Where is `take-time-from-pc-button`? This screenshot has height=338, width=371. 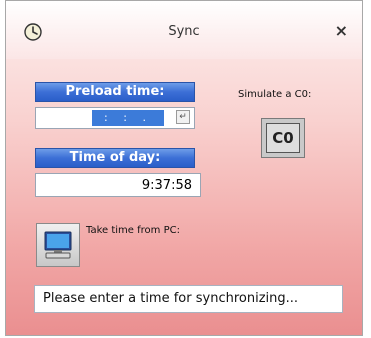
take-time-from-pc-button is located at coordinates (58, 245).